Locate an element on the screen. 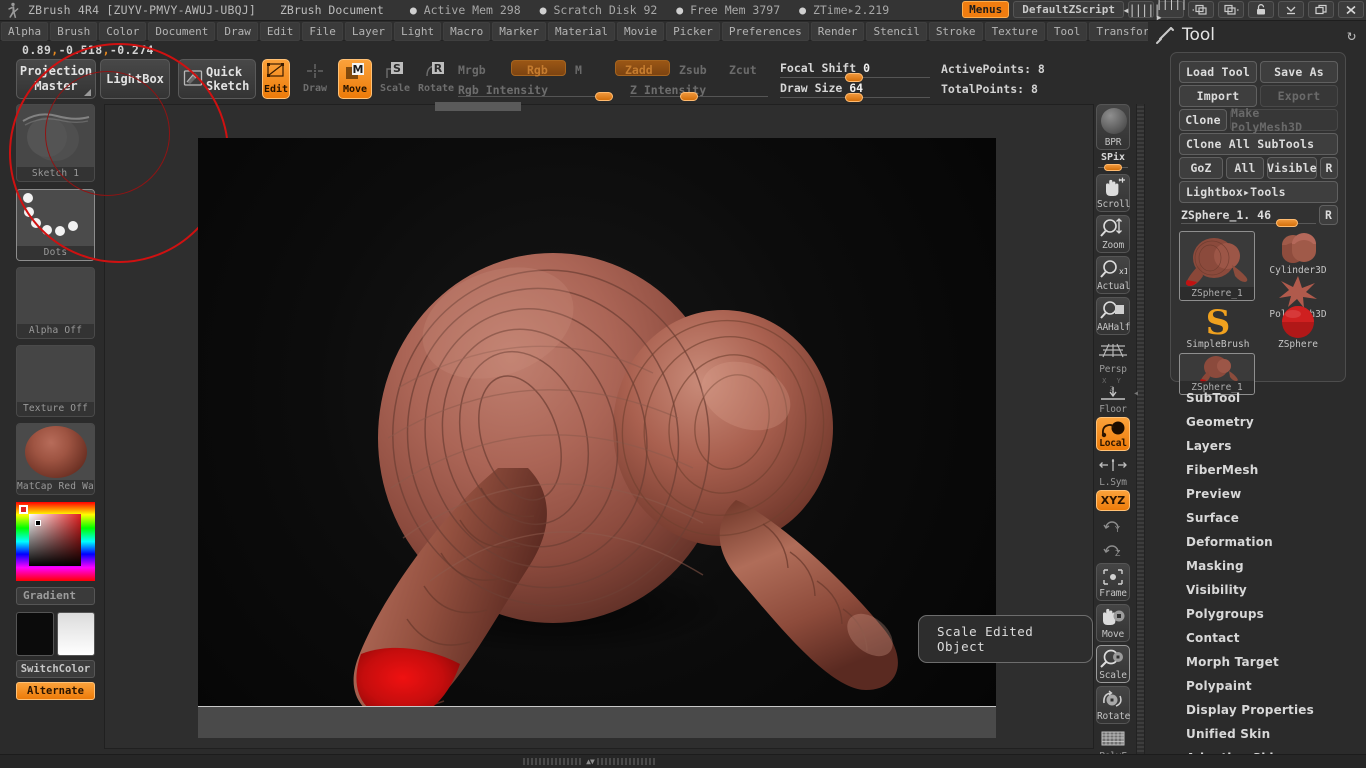 Image resolution: width=1366 pixels, height=768 pixels. prev-scripts-icon: ◂||||| is located at coordinates (1141, 9).